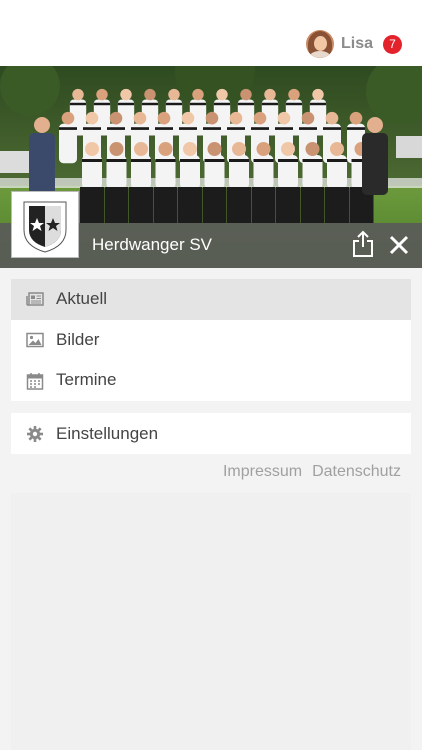  Describe the element at coordinates (319, 44) in the screenshot. I see `avatar` at that location.